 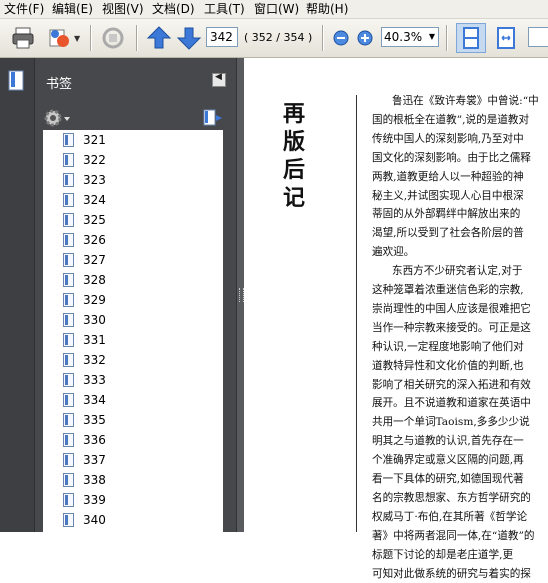 What do you see at coordinates (94, 140) in the screenshot?
I see `bookmark-label: 321` at bounding box center [94, 140].